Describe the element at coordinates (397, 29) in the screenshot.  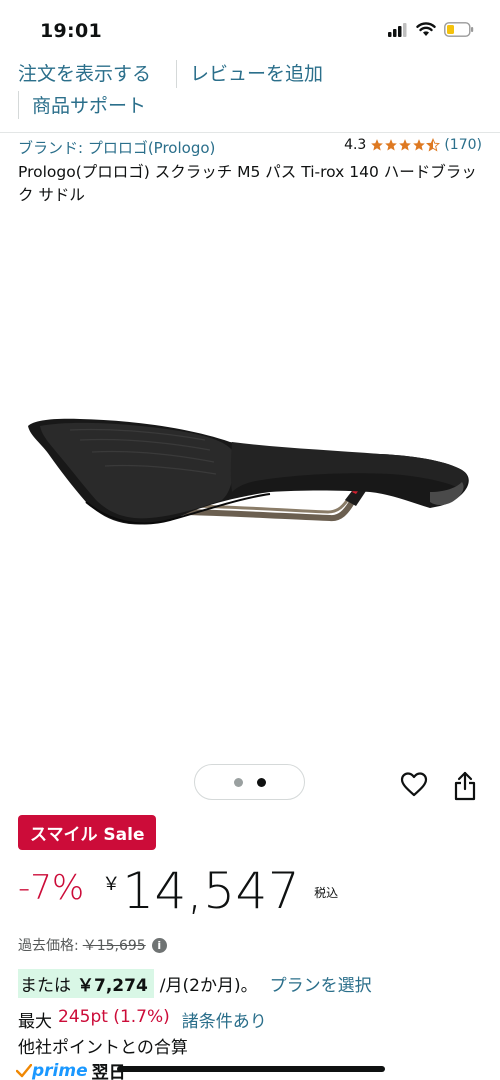
I see `cellular-signal-icon` at that location.